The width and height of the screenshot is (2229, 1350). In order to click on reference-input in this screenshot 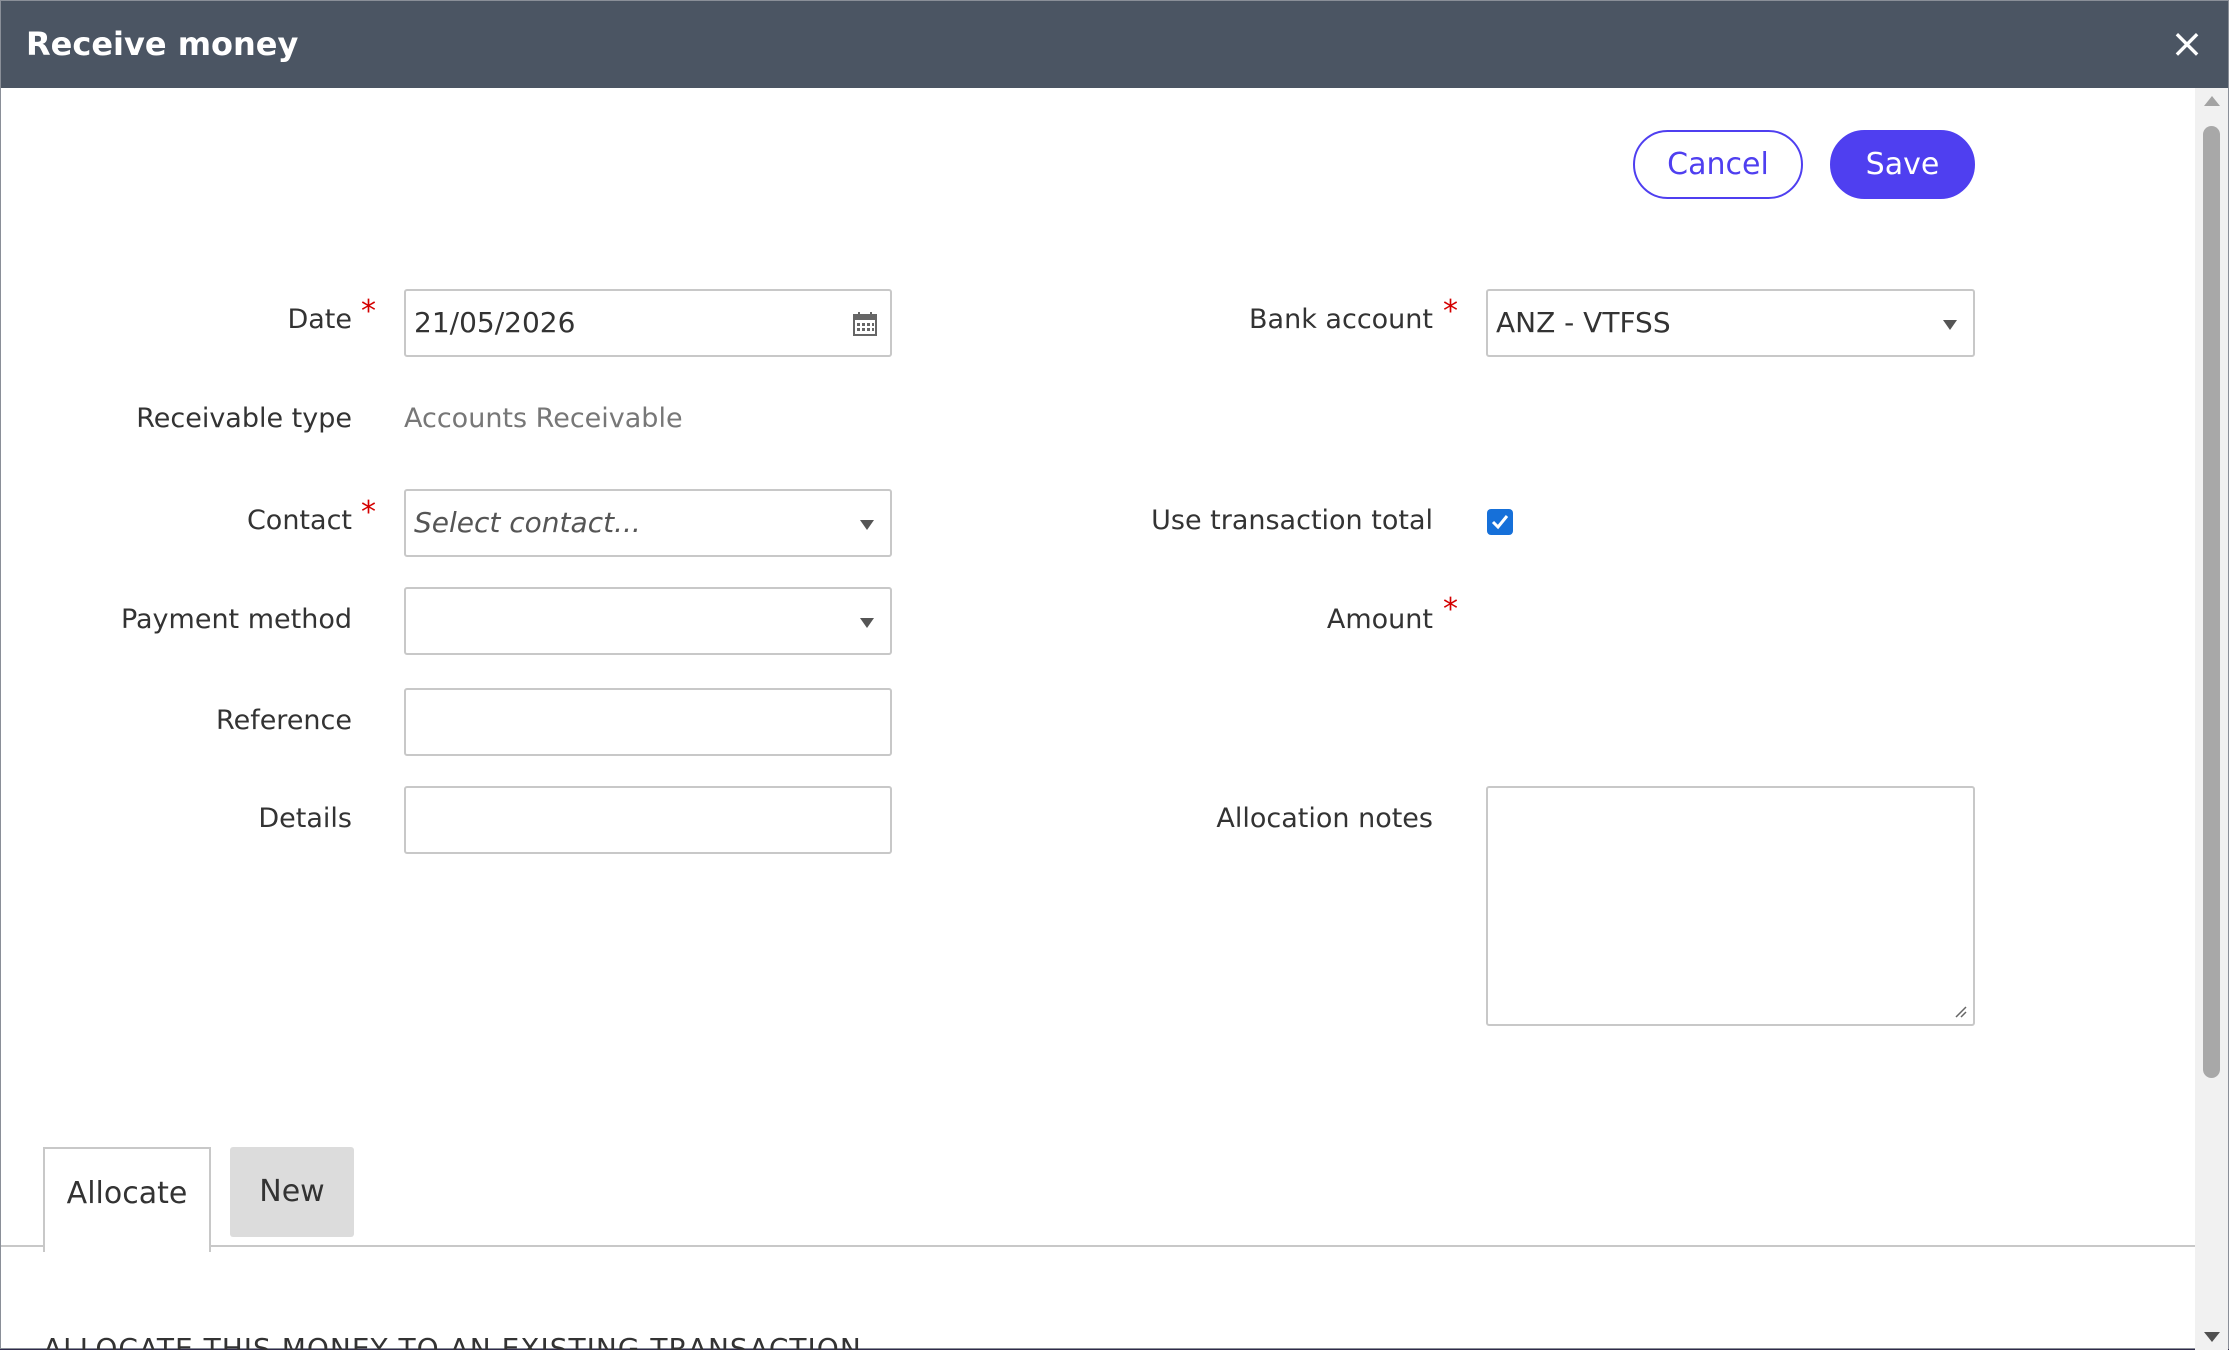, I will do `click(648, 722)`.